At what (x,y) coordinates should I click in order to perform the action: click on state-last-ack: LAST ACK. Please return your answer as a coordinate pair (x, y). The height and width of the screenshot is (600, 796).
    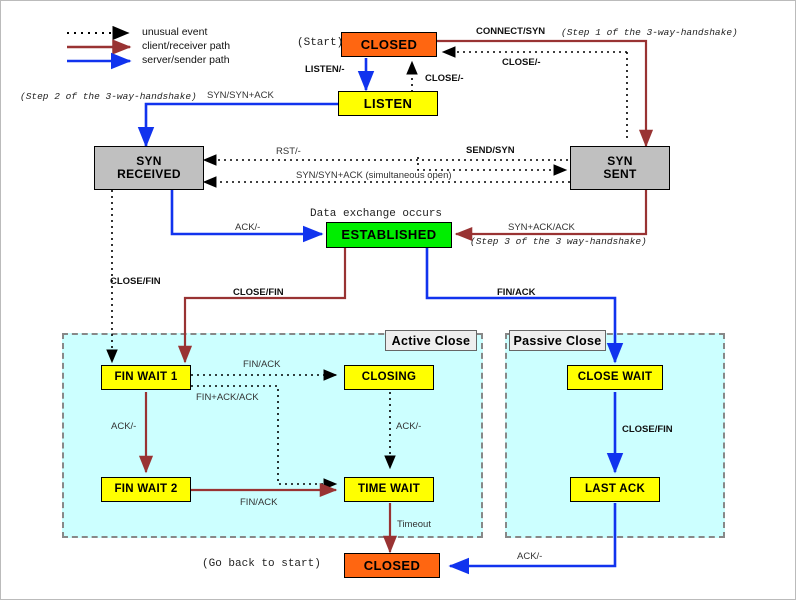
    Looking at the image, I should click on (615, 489).